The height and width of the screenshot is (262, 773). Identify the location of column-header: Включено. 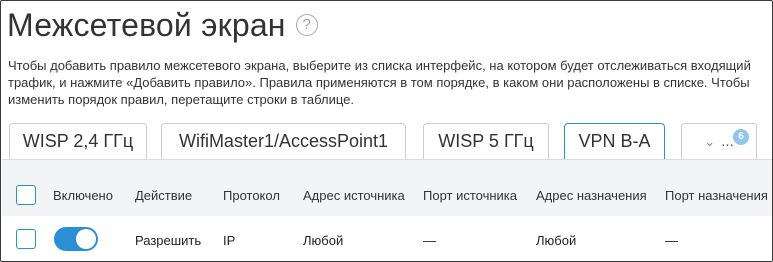
(83, 195).